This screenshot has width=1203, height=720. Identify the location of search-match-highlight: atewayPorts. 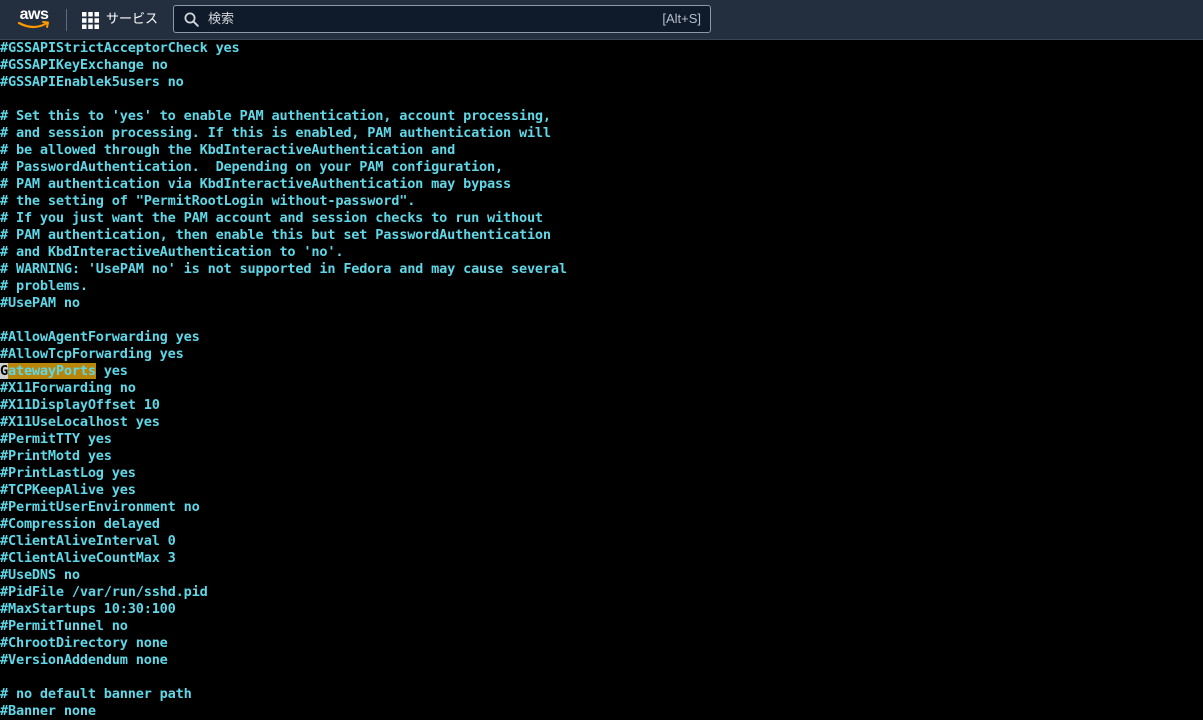
(51, 371).